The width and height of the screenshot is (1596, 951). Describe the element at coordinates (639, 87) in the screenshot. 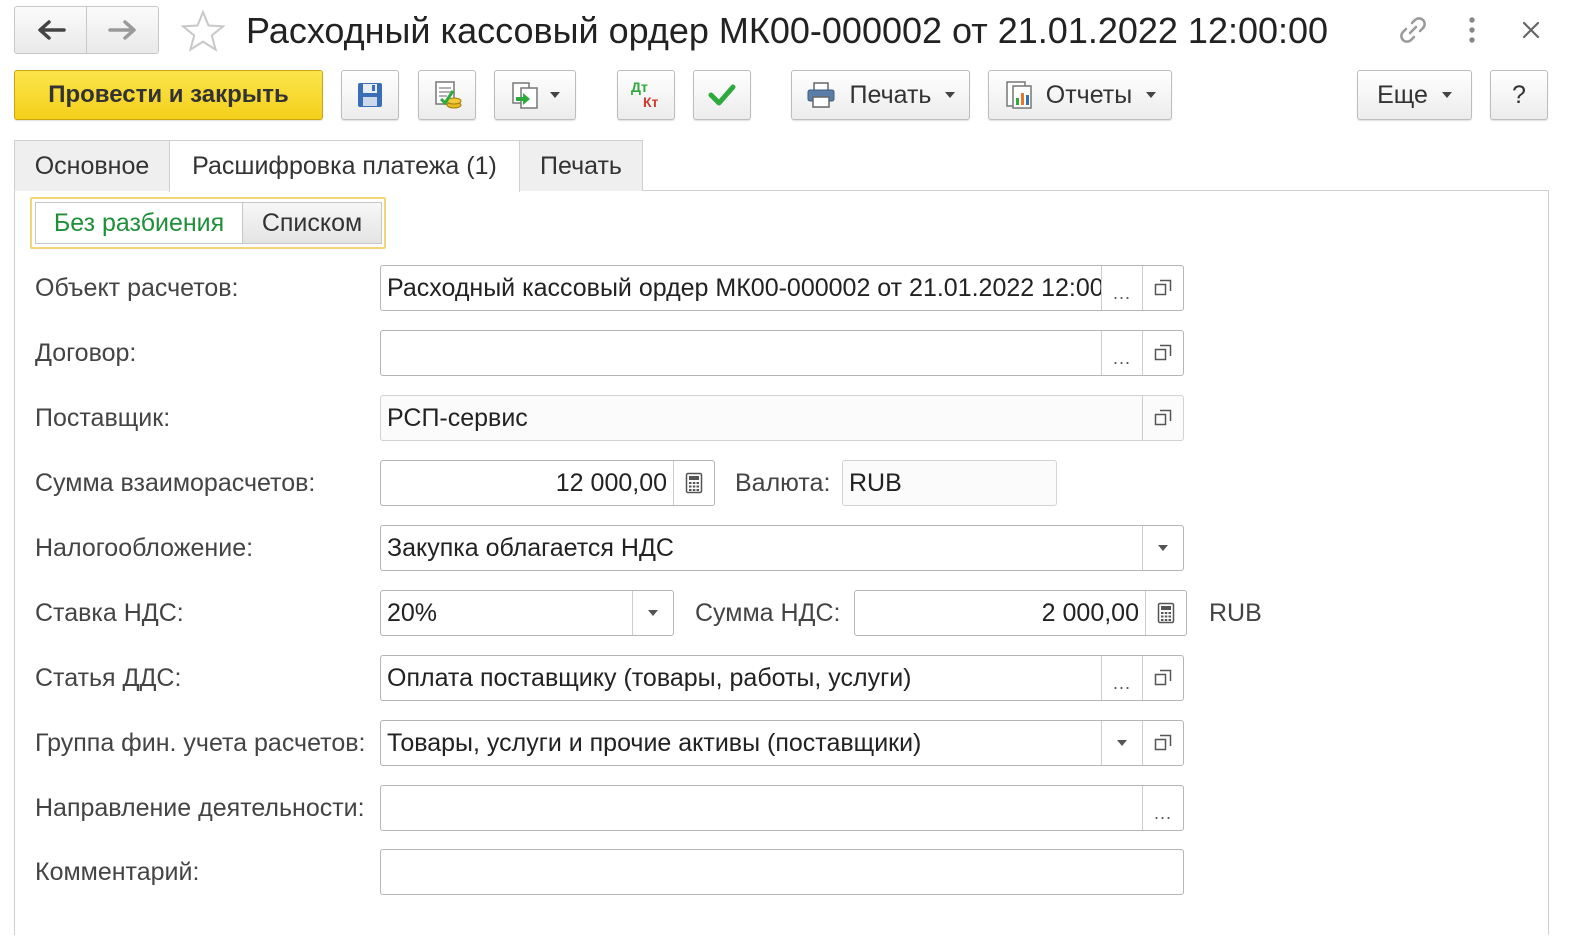

I see `dt-label: Дт` at that location.